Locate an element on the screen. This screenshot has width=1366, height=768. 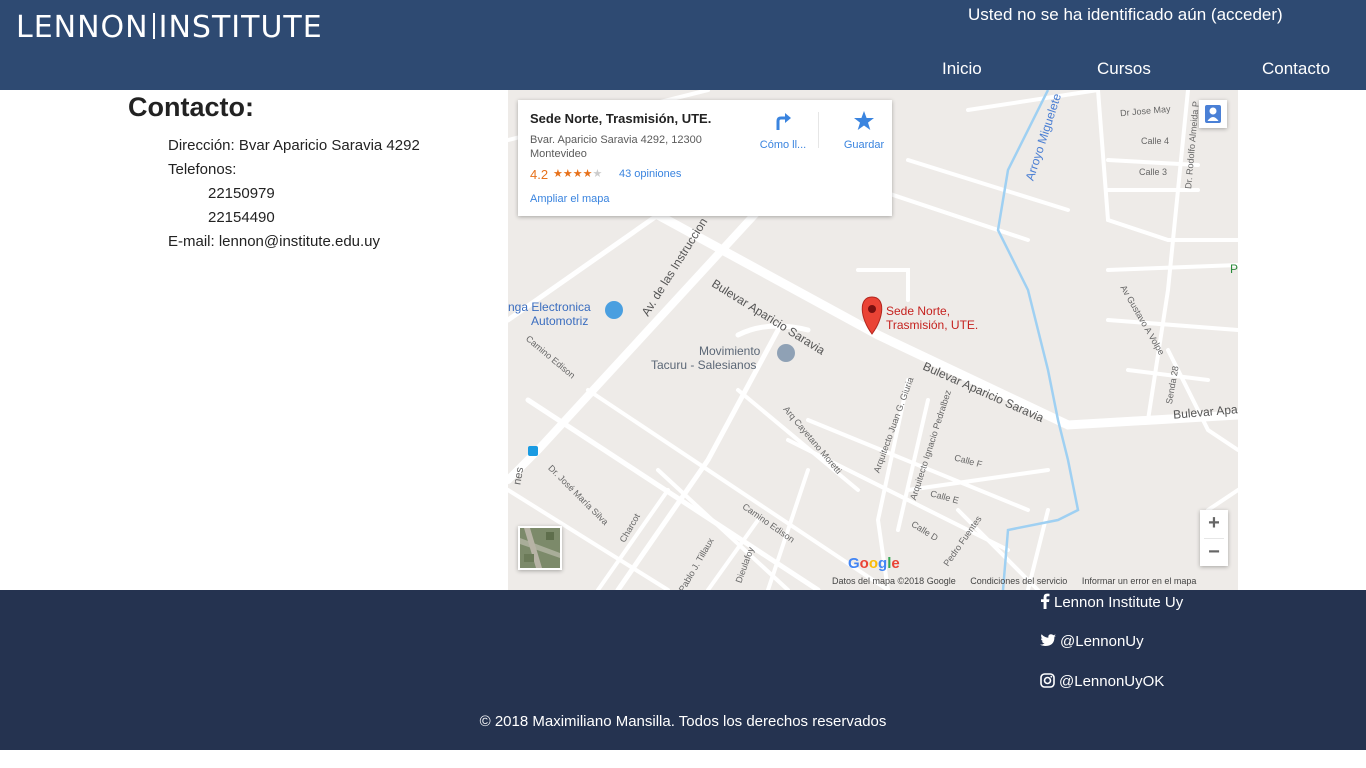
poi-movimiento-line1: Movimiento is located at coordinates (730, 351).